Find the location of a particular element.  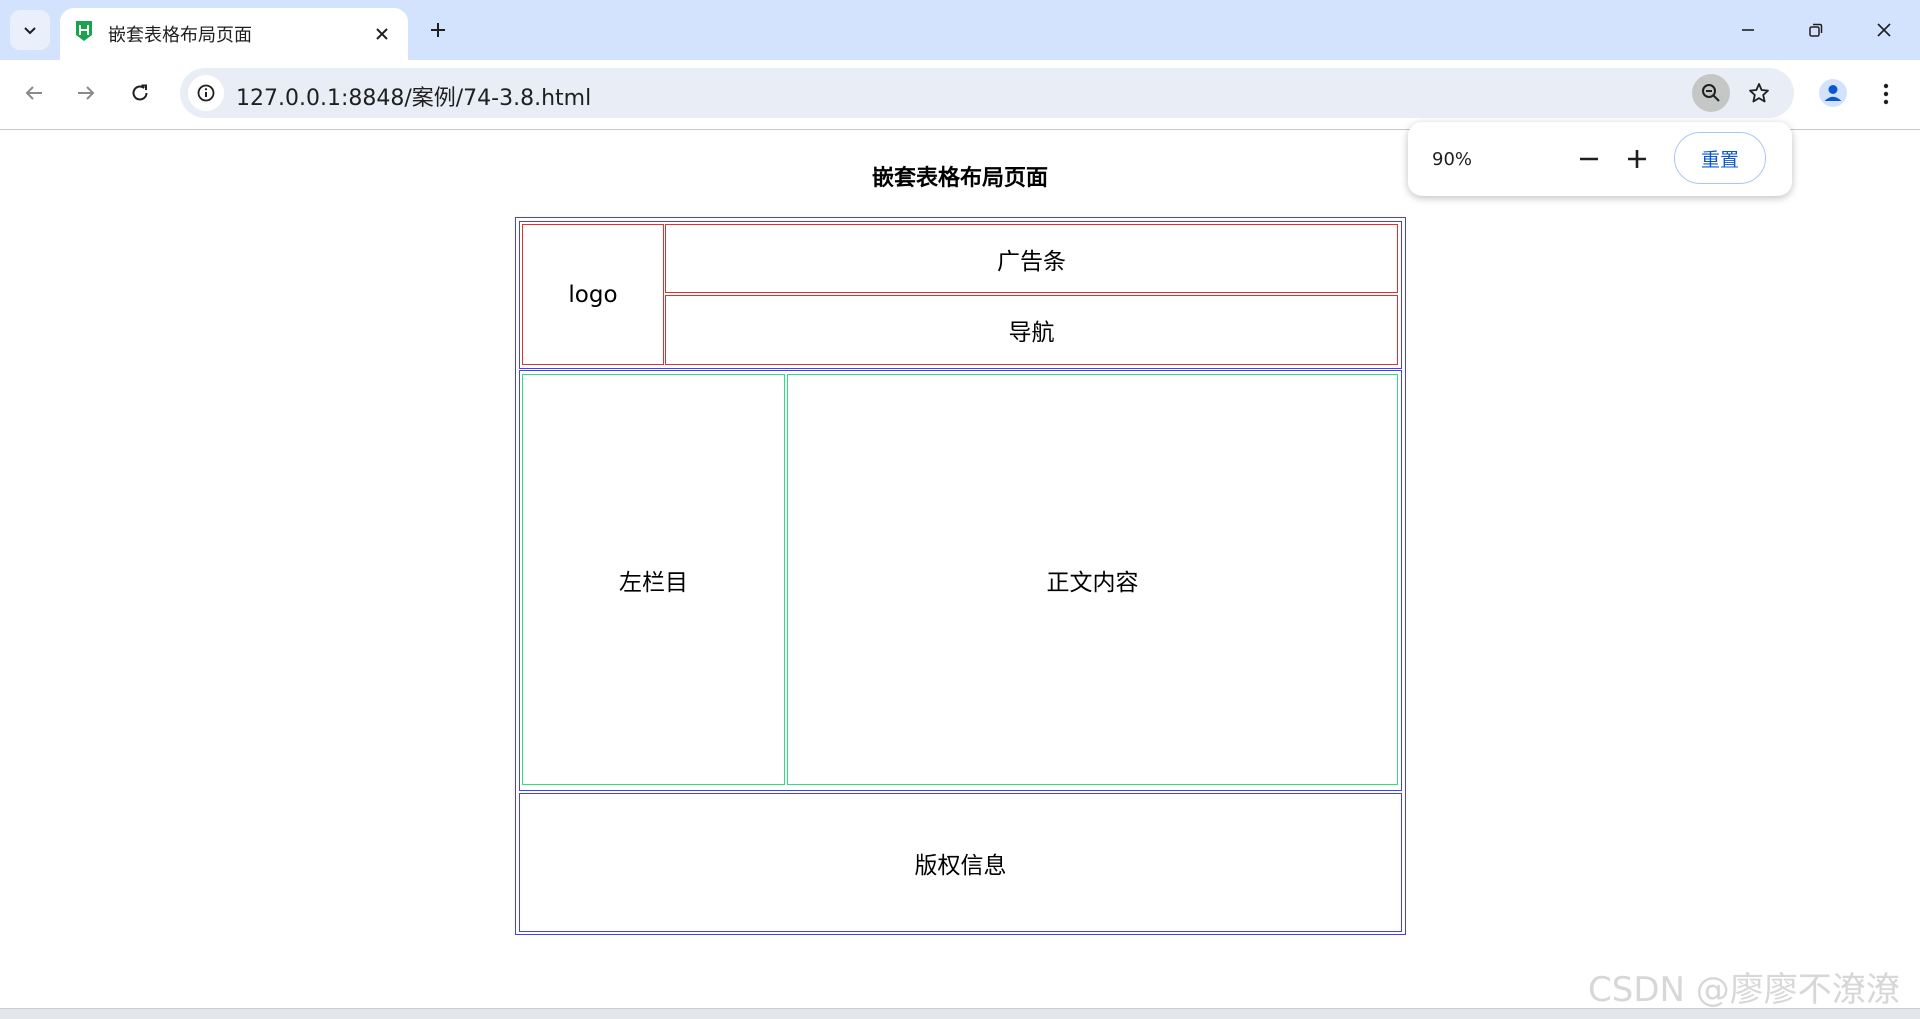

forward-button is located at coordinates (86, 93).